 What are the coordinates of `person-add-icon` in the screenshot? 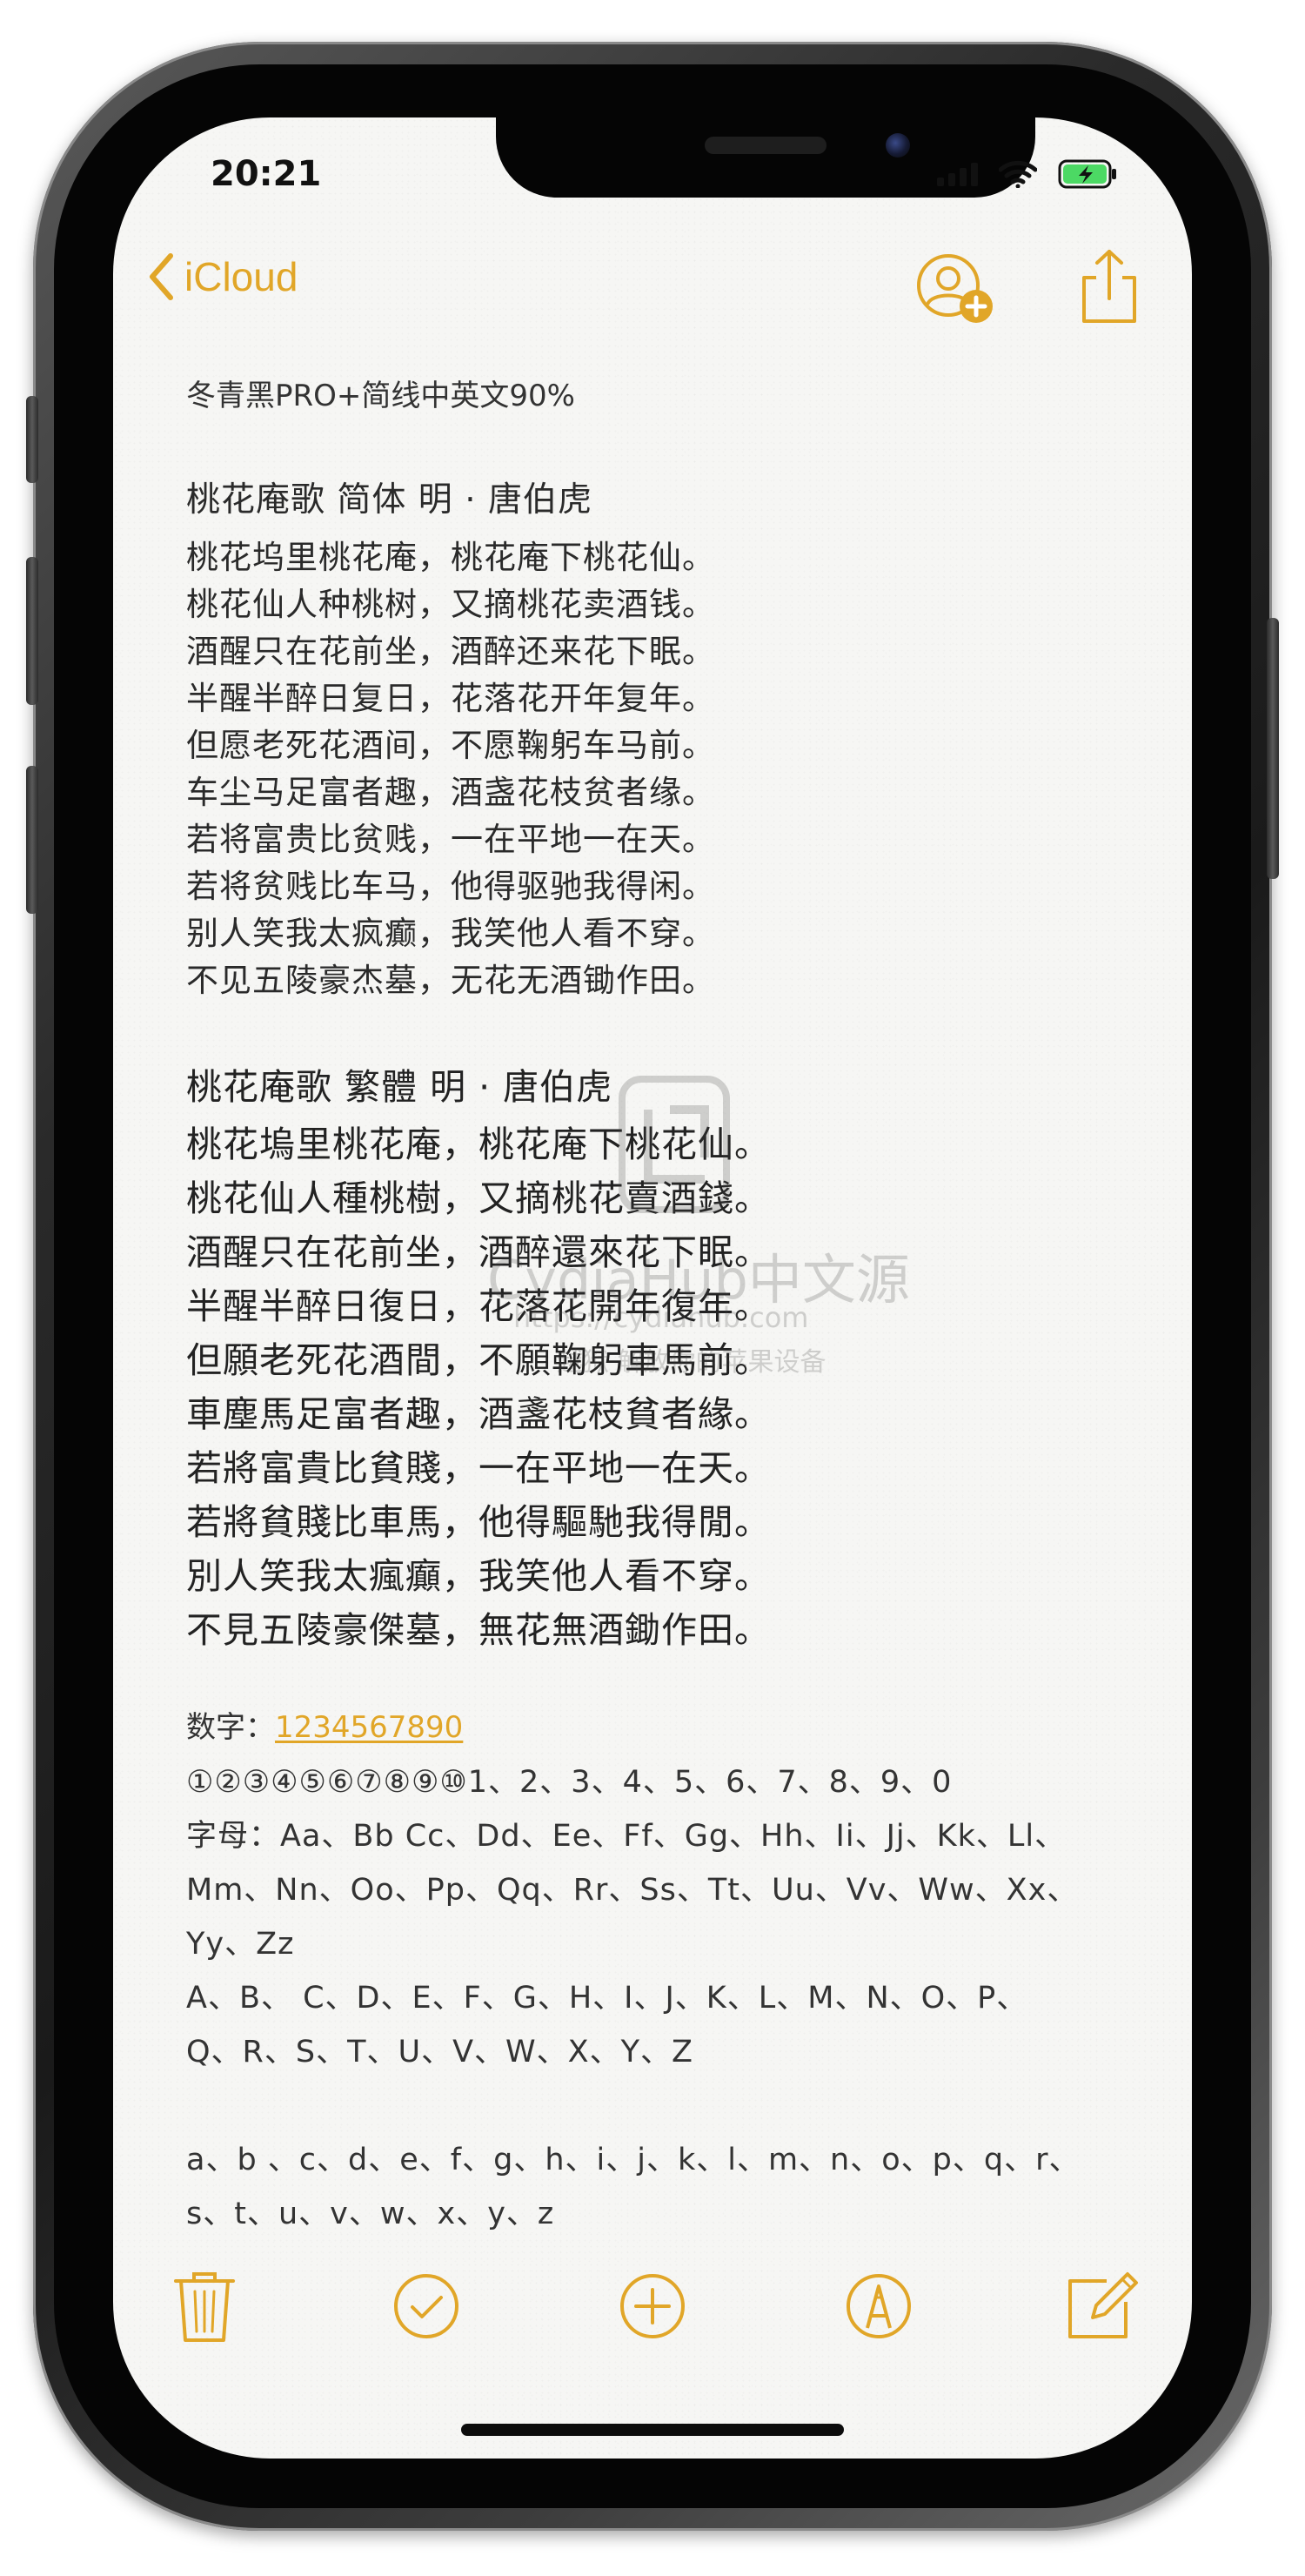 It's located at (955, 288).